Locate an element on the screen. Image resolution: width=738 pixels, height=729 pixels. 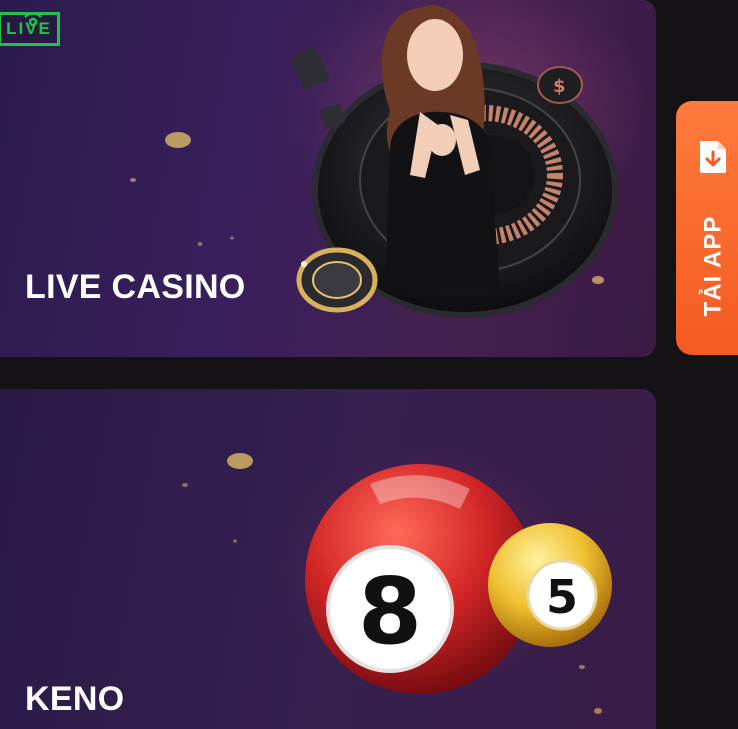
download-icon is located at coordinates (713, 157).